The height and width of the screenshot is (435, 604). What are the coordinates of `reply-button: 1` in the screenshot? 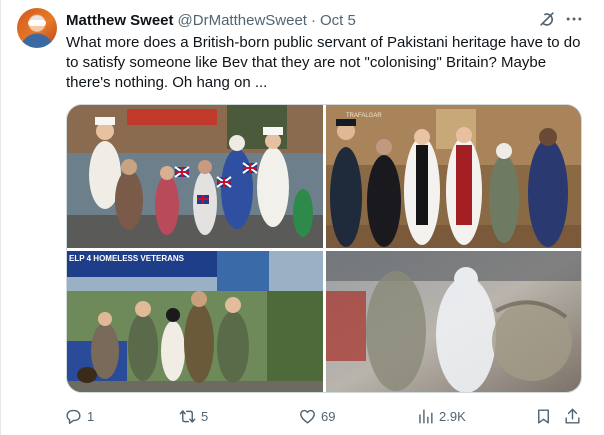 It's located at (79, 416).